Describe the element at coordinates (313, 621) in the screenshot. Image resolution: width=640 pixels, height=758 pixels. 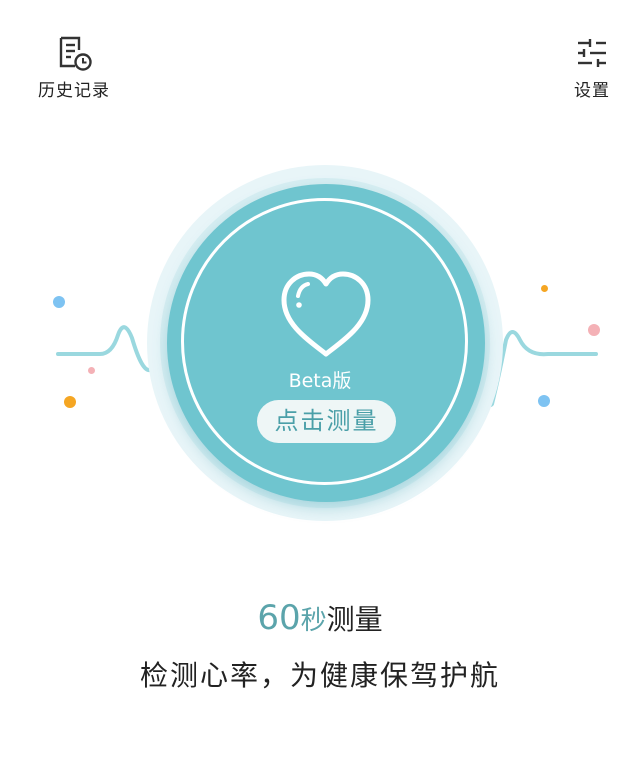
I see `seconds-unit: 秒` at that location.